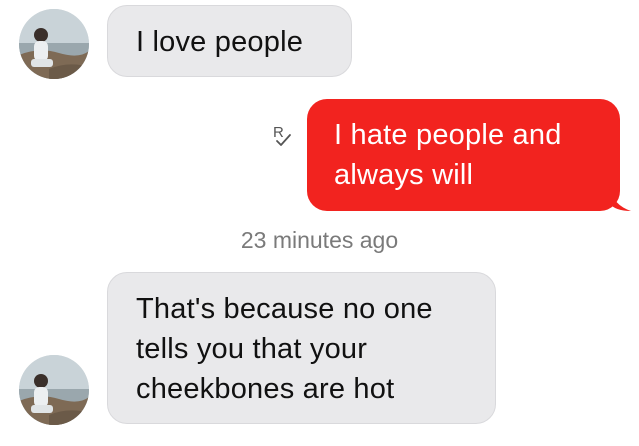 This screenshot has height=446, width=639. I want to click on message-text-line: That's because no one, so click(284, 309).